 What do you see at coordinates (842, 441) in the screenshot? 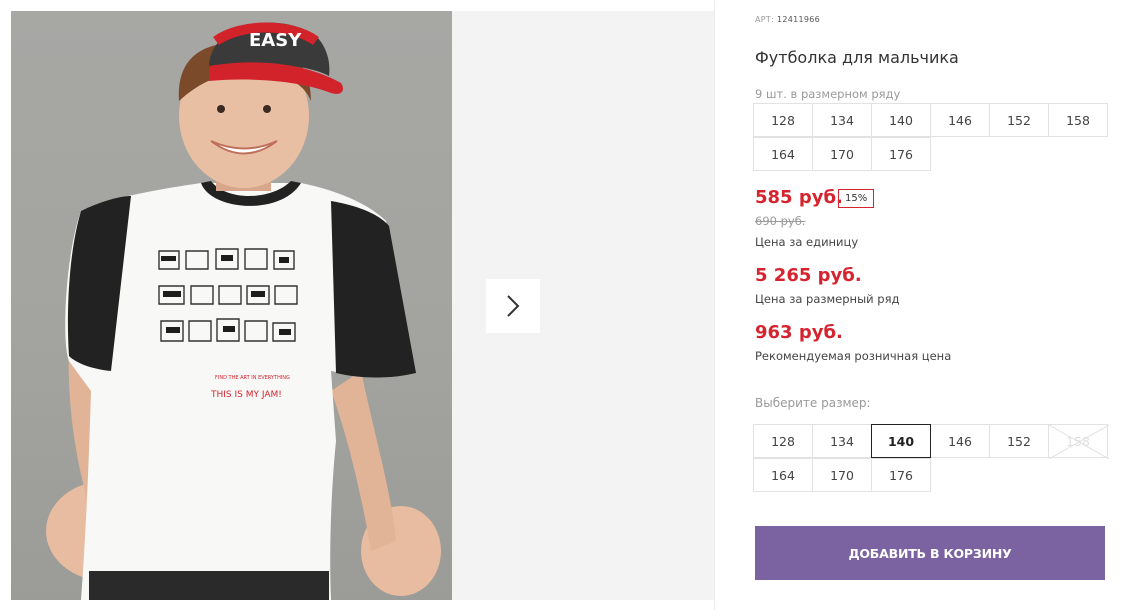
I see `size-option-134: 134` at bounding box center [842, 441].